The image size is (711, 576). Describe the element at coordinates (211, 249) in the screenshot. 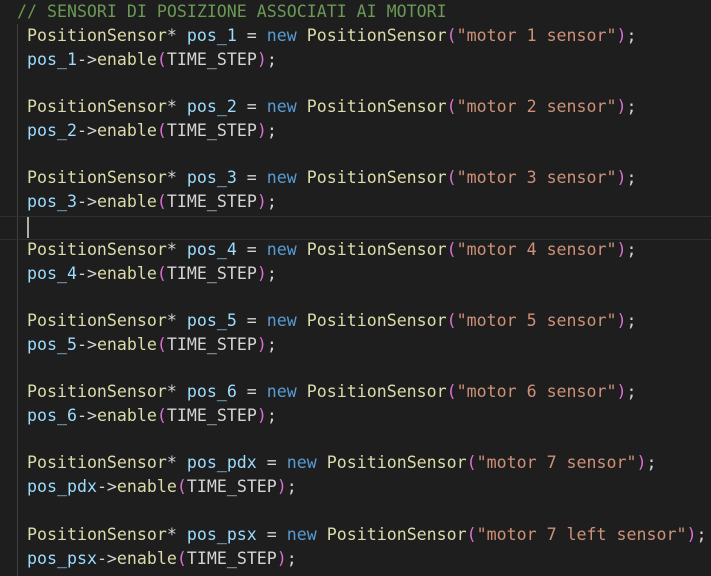

I see `variable-token: pos_4` at that location.